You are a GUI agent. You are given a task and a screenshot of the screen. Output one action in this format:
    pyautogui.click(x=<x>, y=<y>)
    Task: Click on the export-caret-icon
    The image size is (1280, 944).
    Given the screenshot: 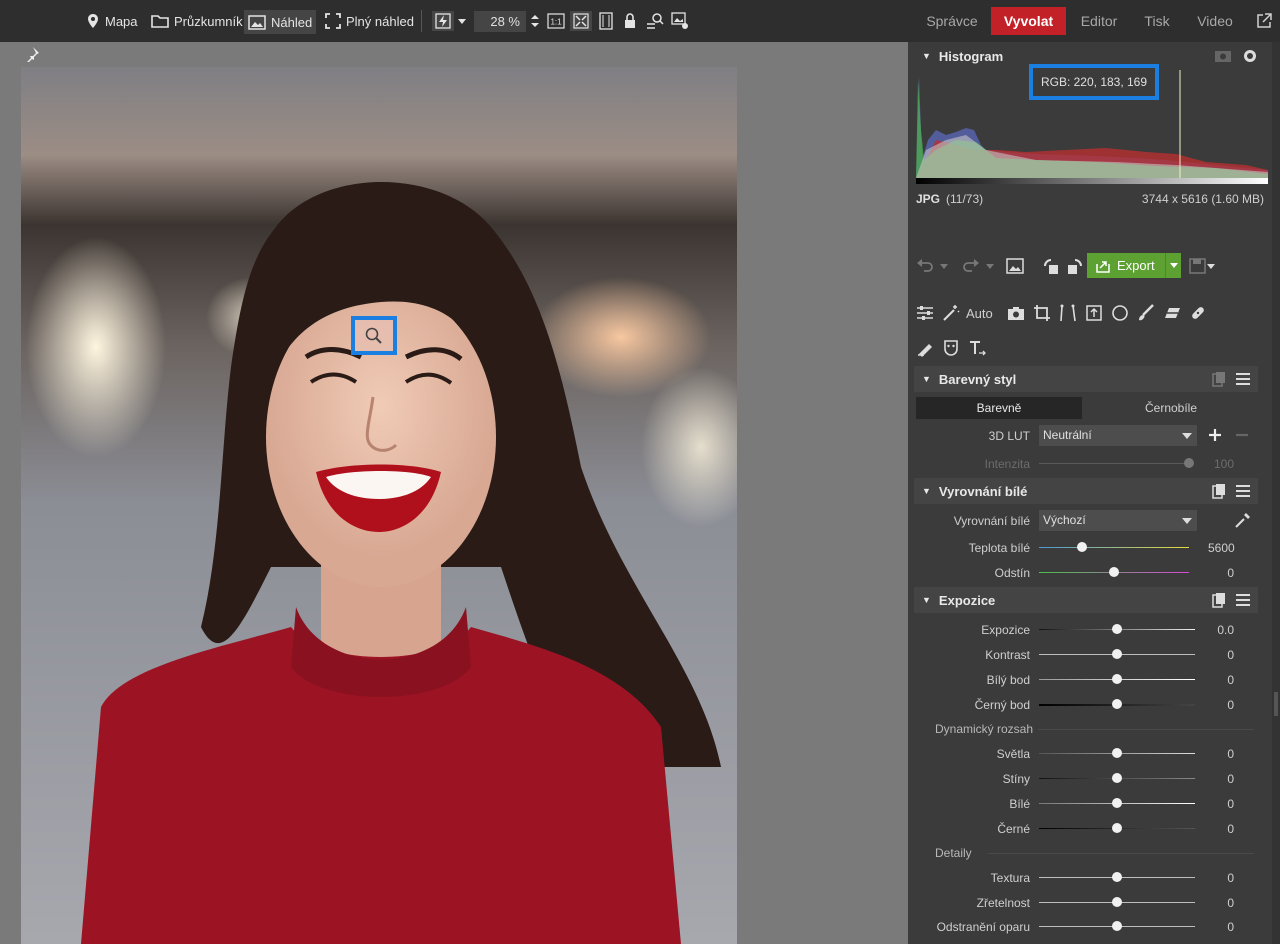 What is the action you would take?
    pyautogui.click(x=1173, y=265)
    